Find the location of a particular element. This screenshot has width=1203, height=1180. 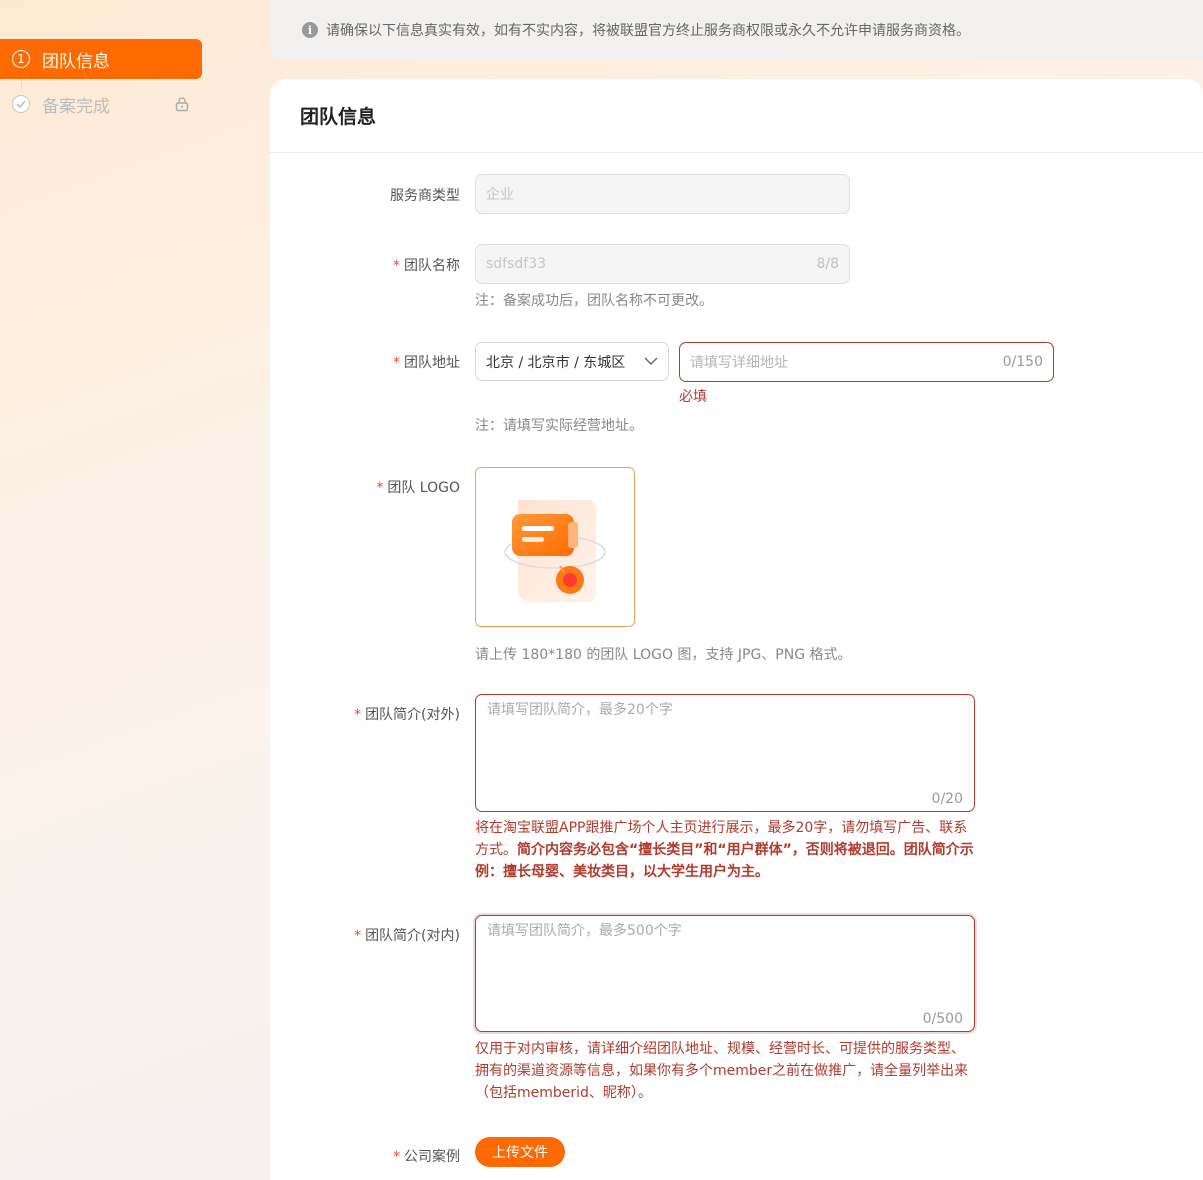

team-logo-label: * 团队 LOGO is located at coordinates (418, 488).